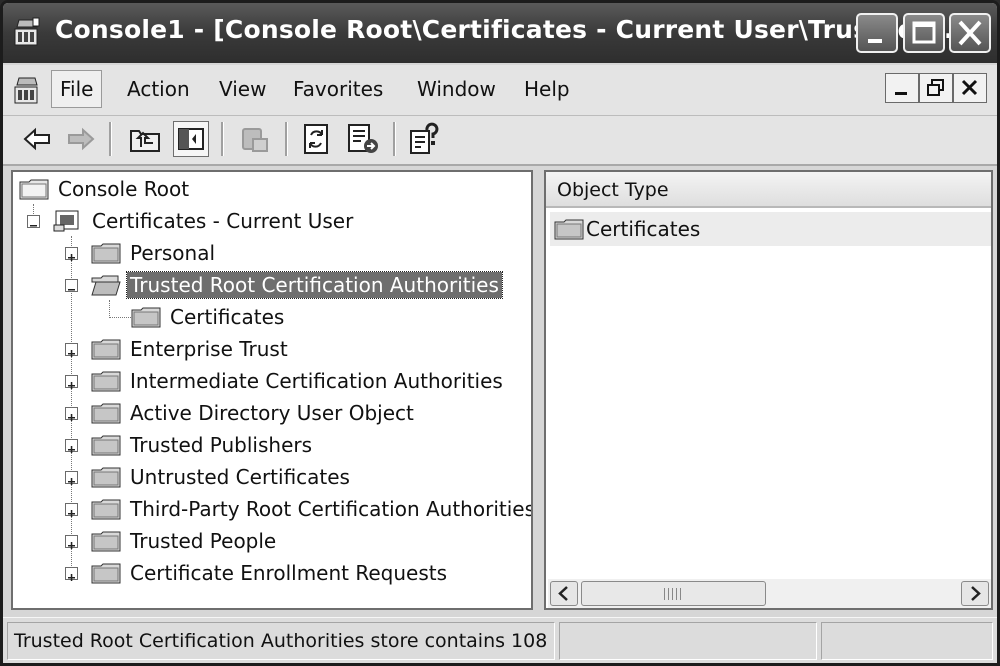  I want to click on tree-node-trusted-people: Trusted People, so click(185, 541).